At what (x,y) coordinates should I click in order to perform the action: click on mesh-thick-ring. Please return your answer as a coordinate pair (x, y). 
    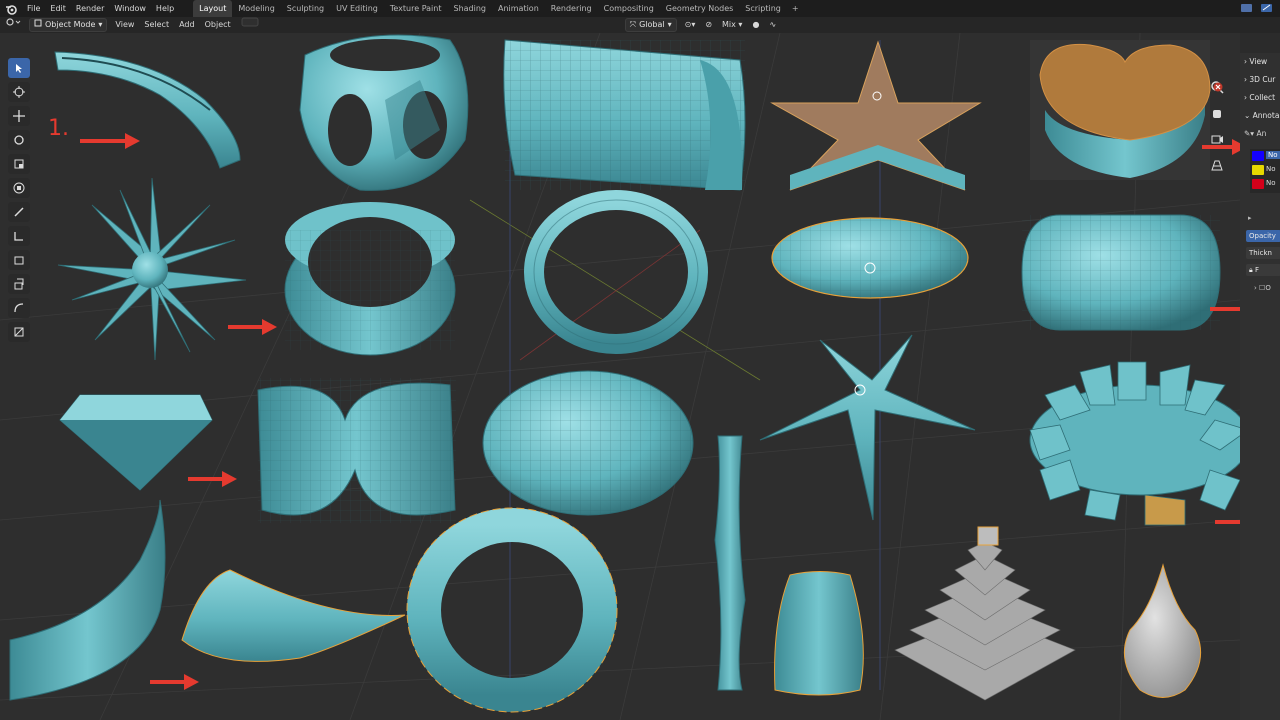
    Looking at the image, I should click on (370, 279).